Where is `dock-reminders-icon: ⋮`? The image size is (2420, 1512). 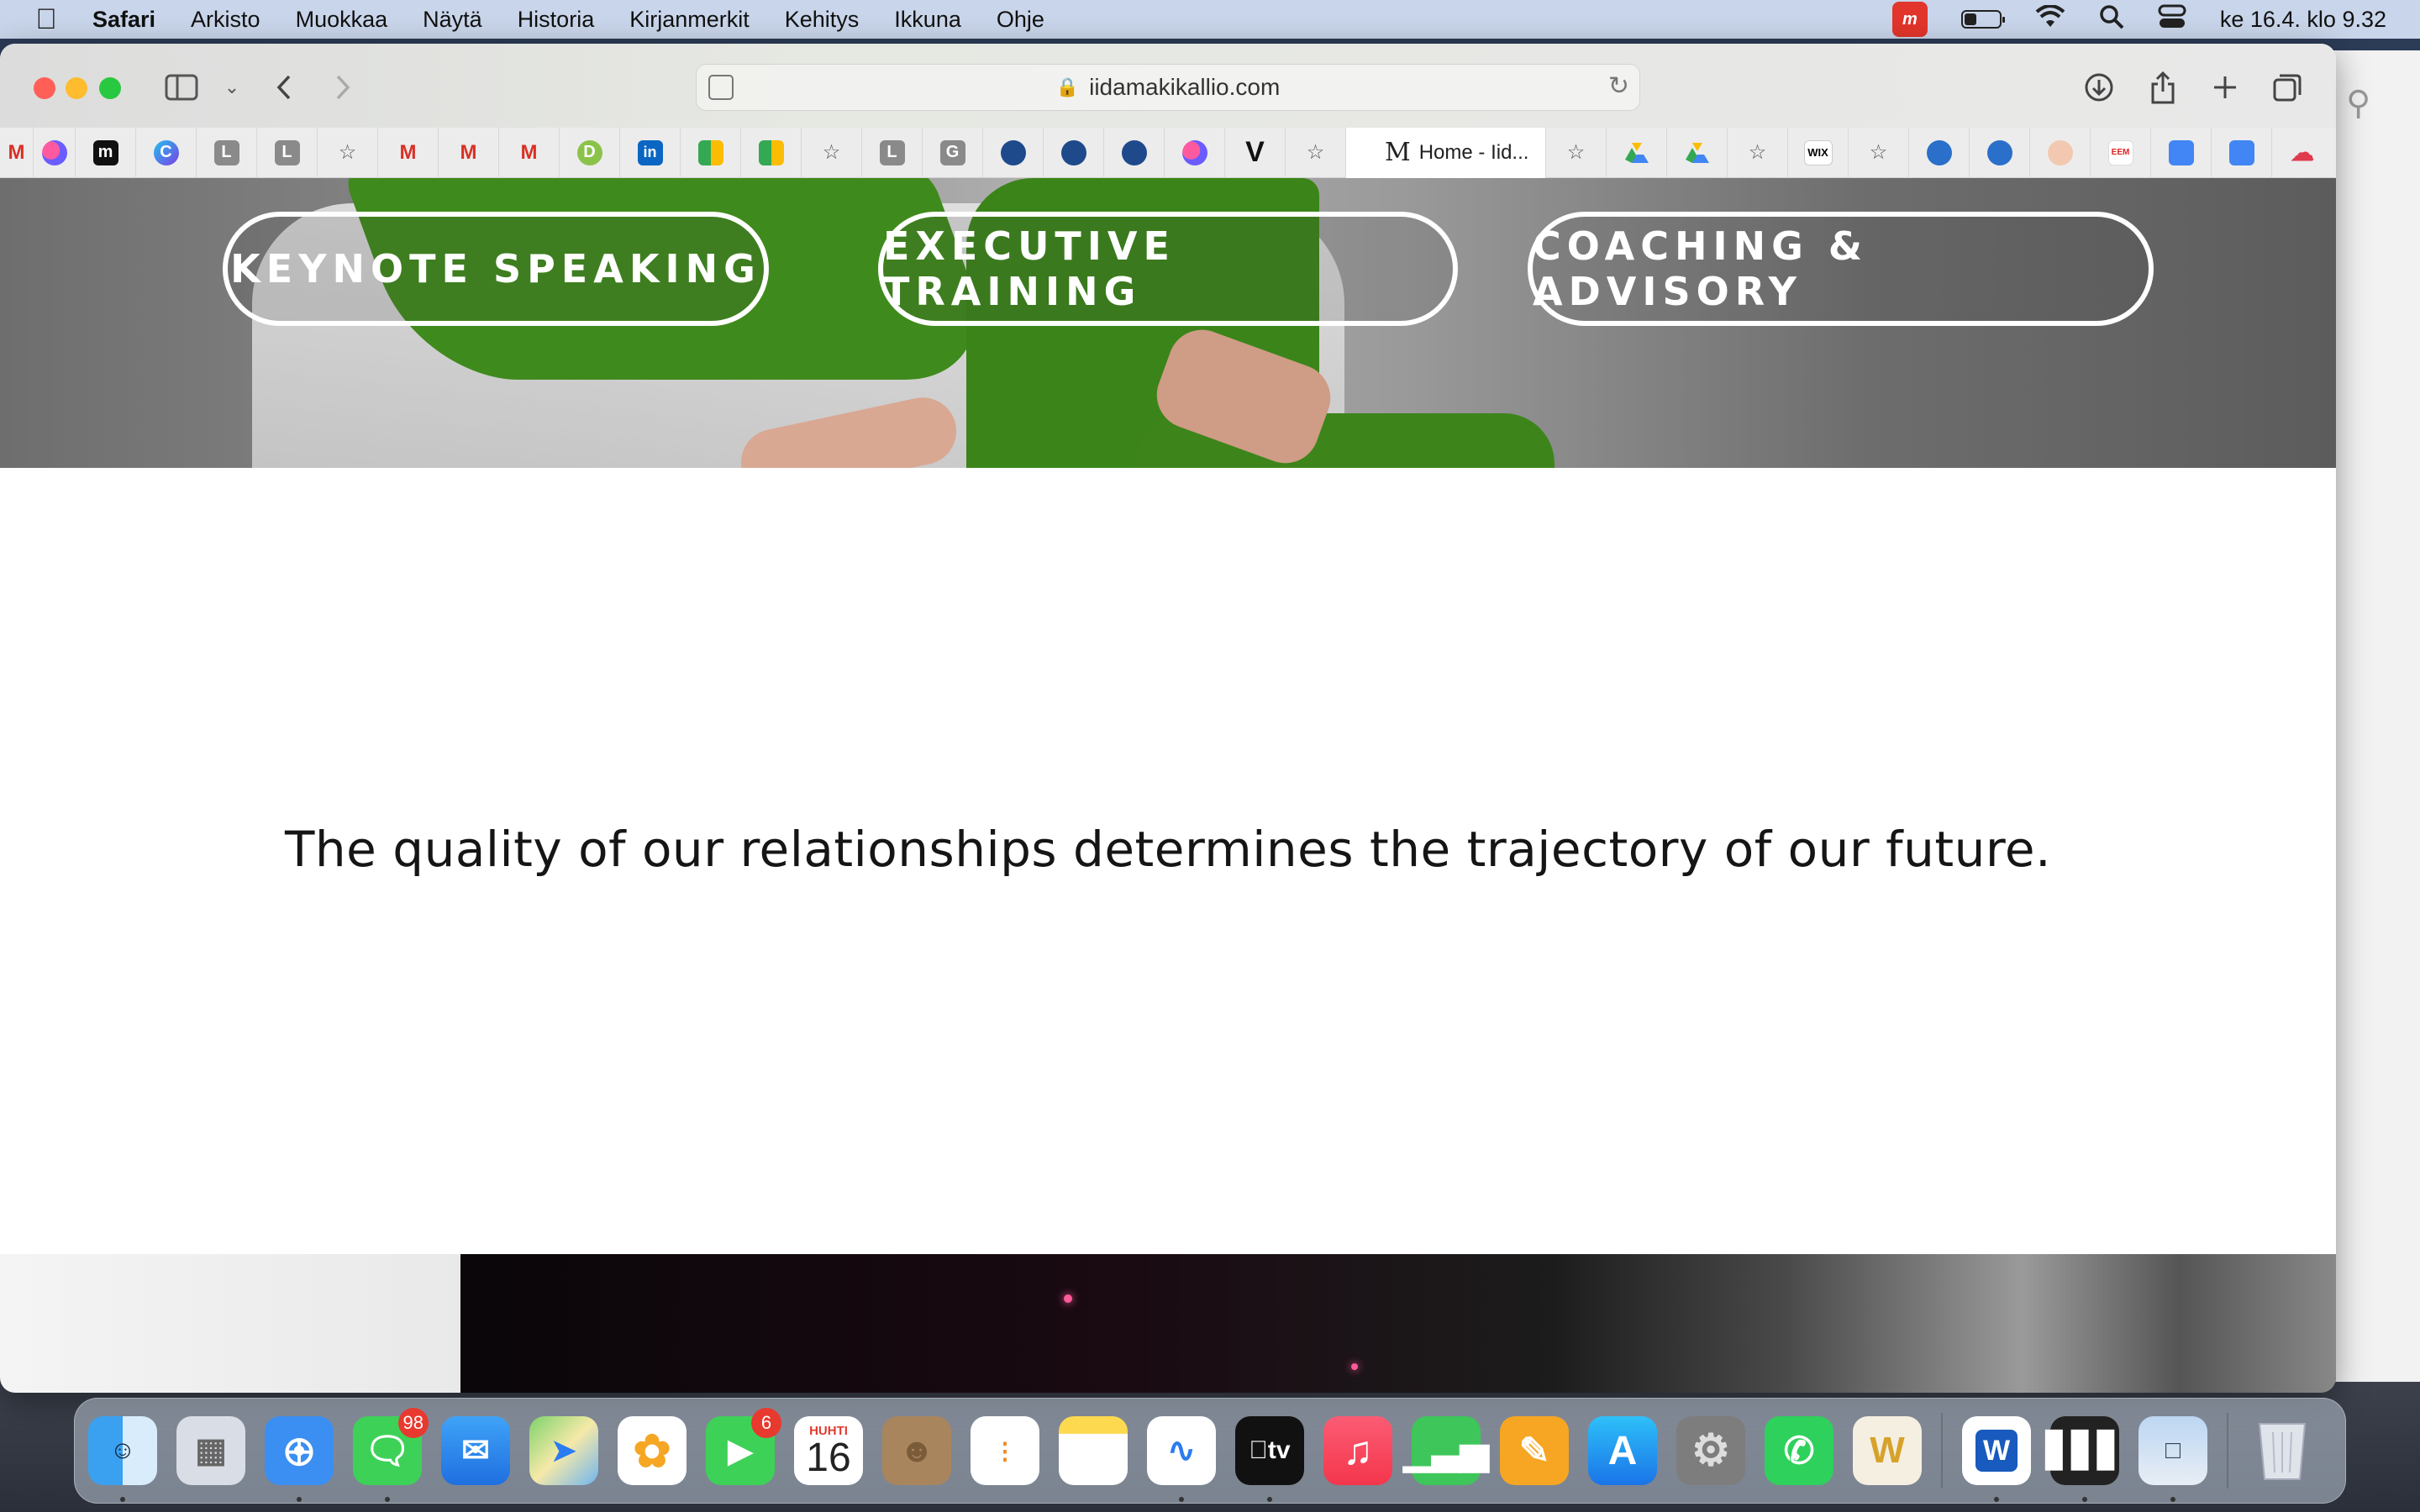
dock-reminders-icon: ⋮ is located at coordinates (1005, 1450).